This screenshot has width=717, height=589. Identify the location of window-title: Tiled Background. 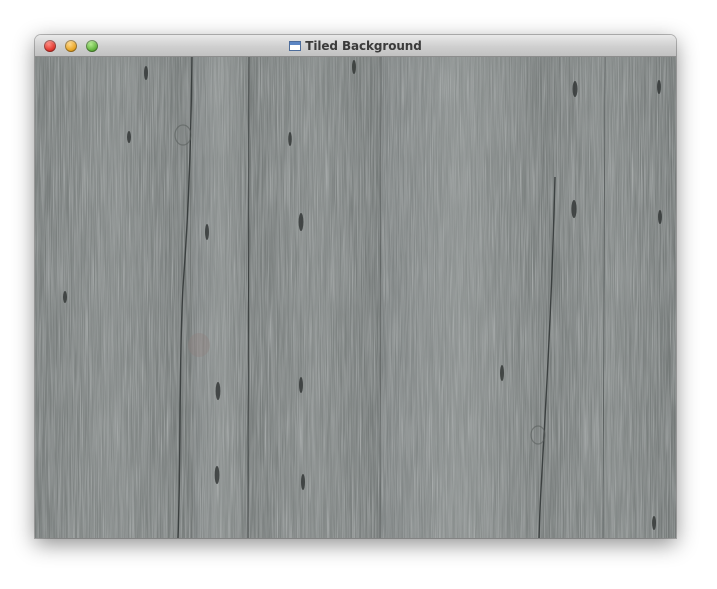
(363, 45).